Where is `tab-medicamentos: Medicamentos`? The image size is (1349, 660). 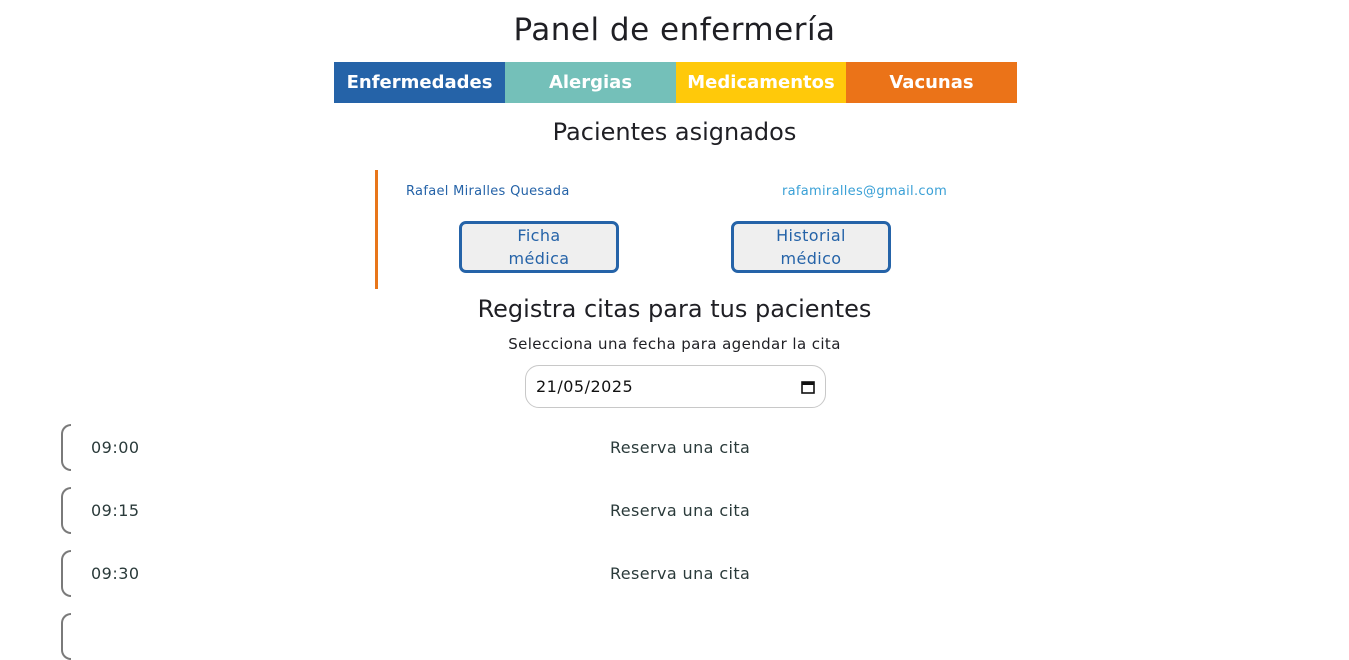
tab-medicamentos: Medicamentos is located at coordinates (761, 82).